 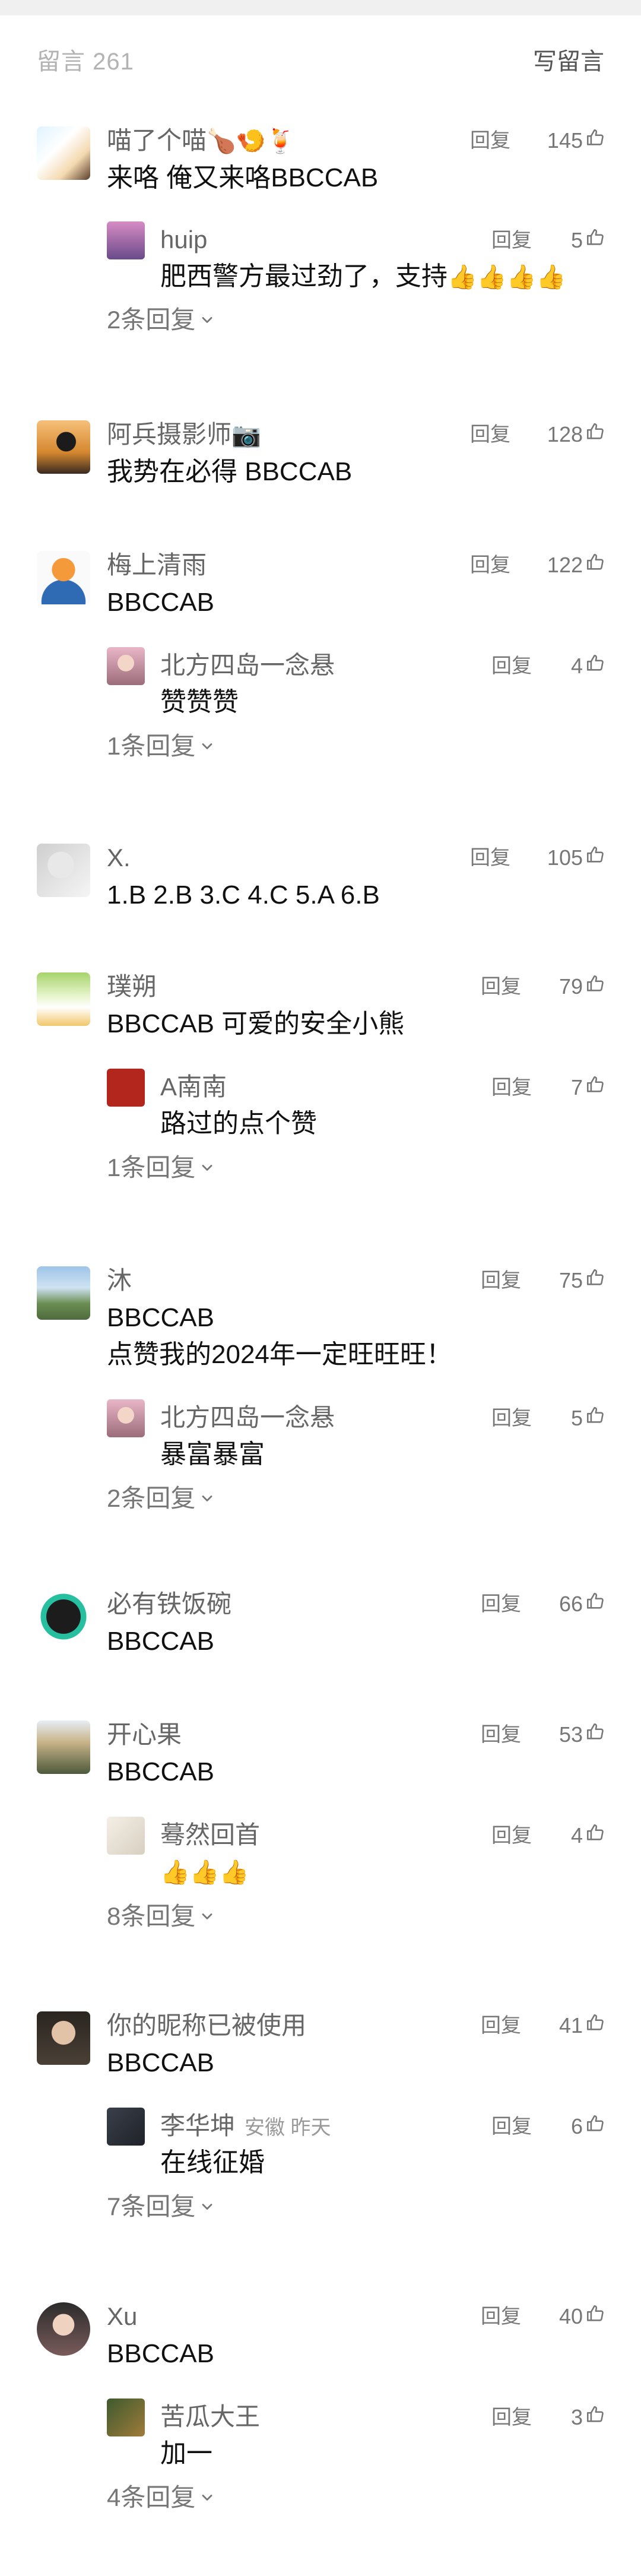 I want to click on expand-replies-button: 8条回复, so click(x=356, y=1917).